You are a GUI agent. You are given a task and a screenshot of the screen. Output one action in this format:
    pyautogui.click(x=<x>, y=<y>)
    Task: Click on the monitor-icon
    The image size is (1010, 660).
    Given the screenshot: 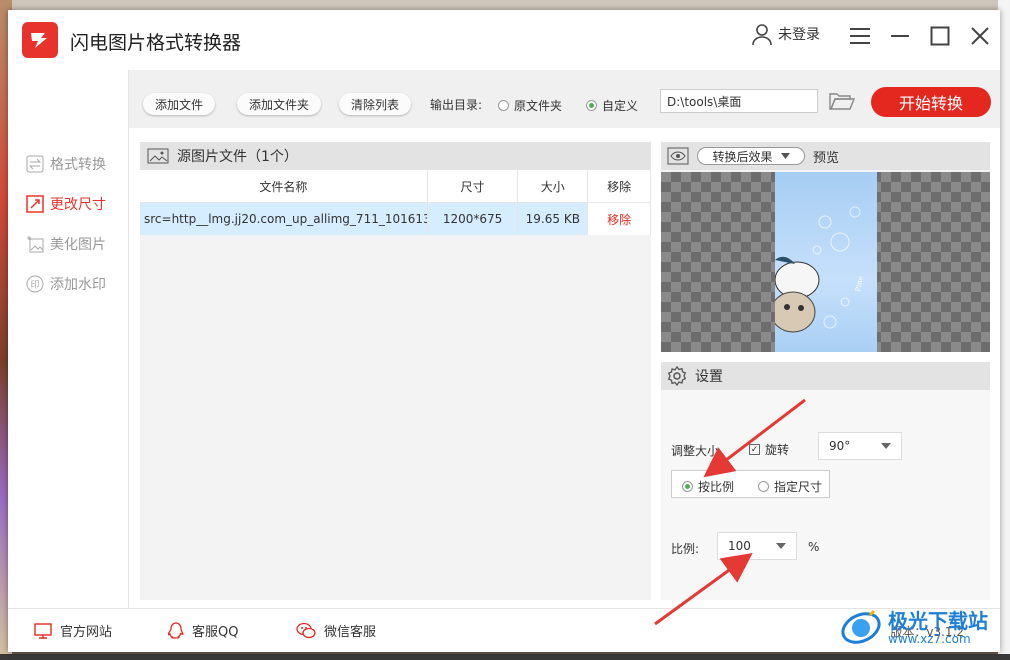 What is the action you would take?
    pyautogui.click(x=43, y=630)
    